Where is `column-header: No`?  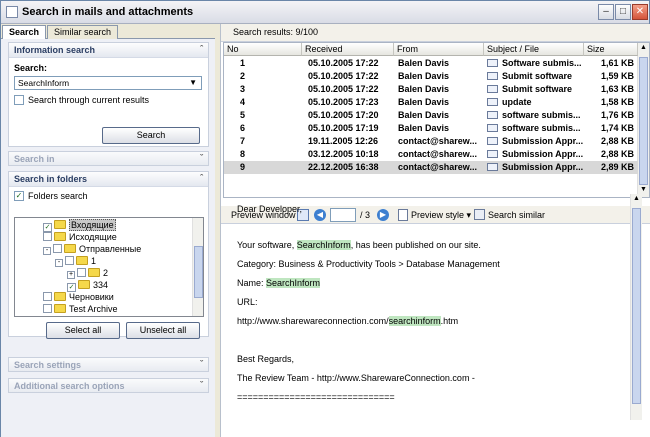
column-header: No is located at coordinates (263, 49).